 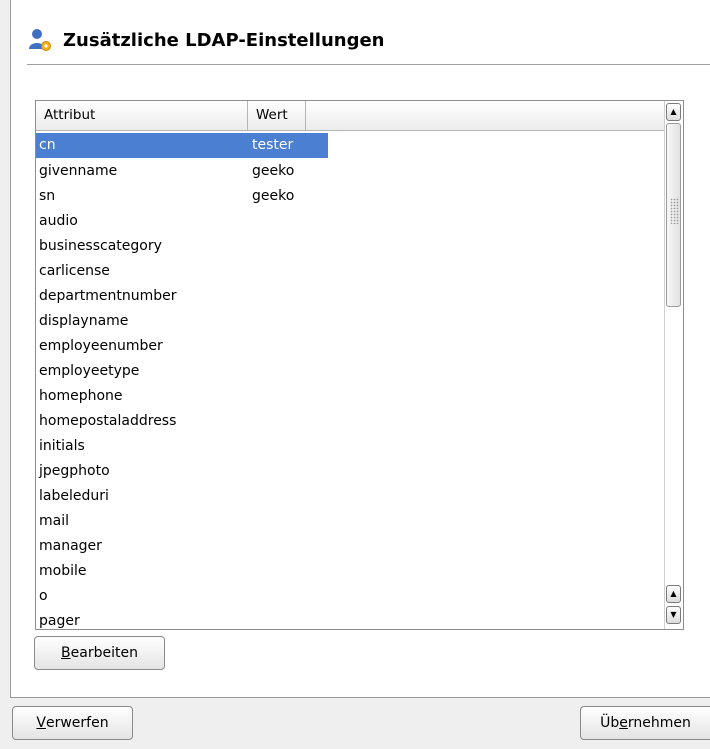 I want to click on attribute-cell: pager, so click(x=59, y=620).